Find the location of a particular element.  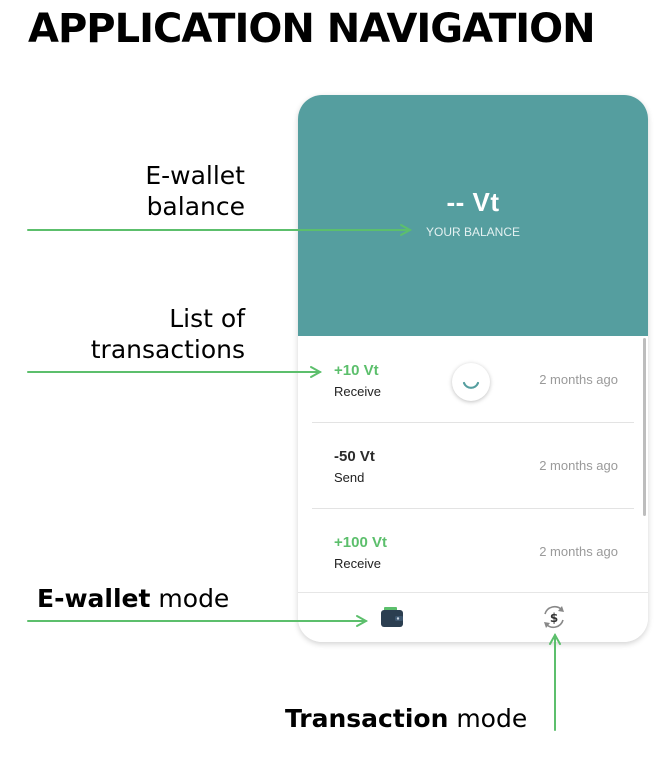

transaction-type: Send is located at coordinates (349, 477).